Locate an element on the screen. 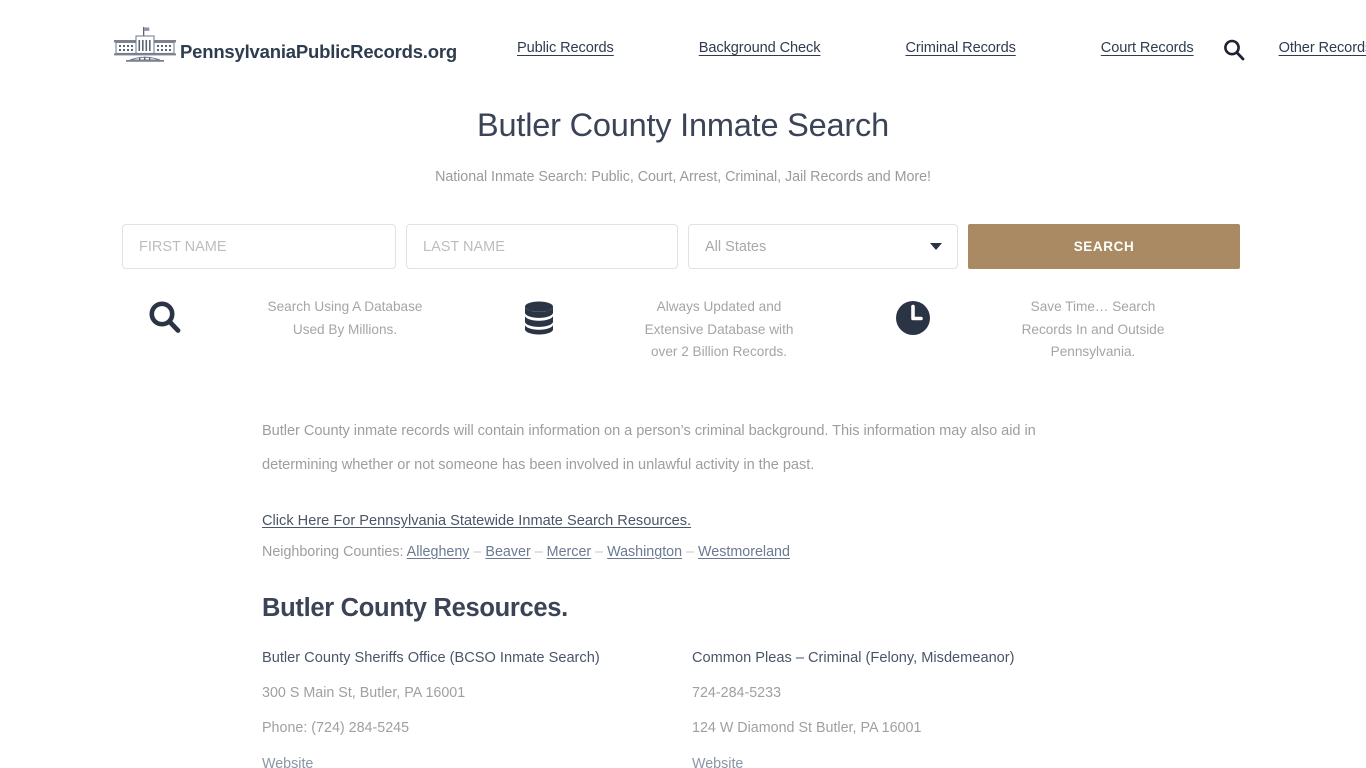 Image resolution: width=1366 pixels, height=768 pixels. resource-phone: Phone: (724) 284-5245 is located at coordinates (336, 728).